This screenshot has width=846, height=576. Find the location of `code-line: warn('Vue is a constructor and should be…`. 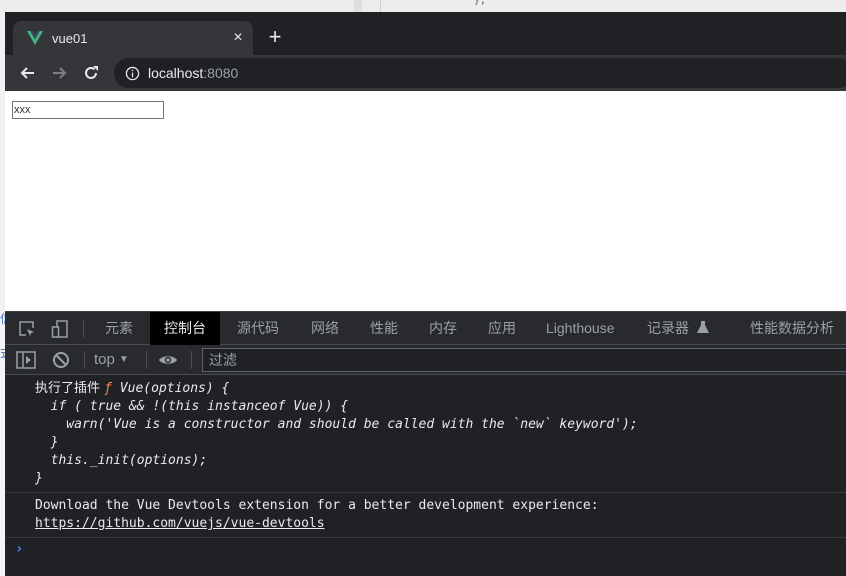

code-line: warn('Vue is a constructor and should be… is located at coordinates (336, 424).